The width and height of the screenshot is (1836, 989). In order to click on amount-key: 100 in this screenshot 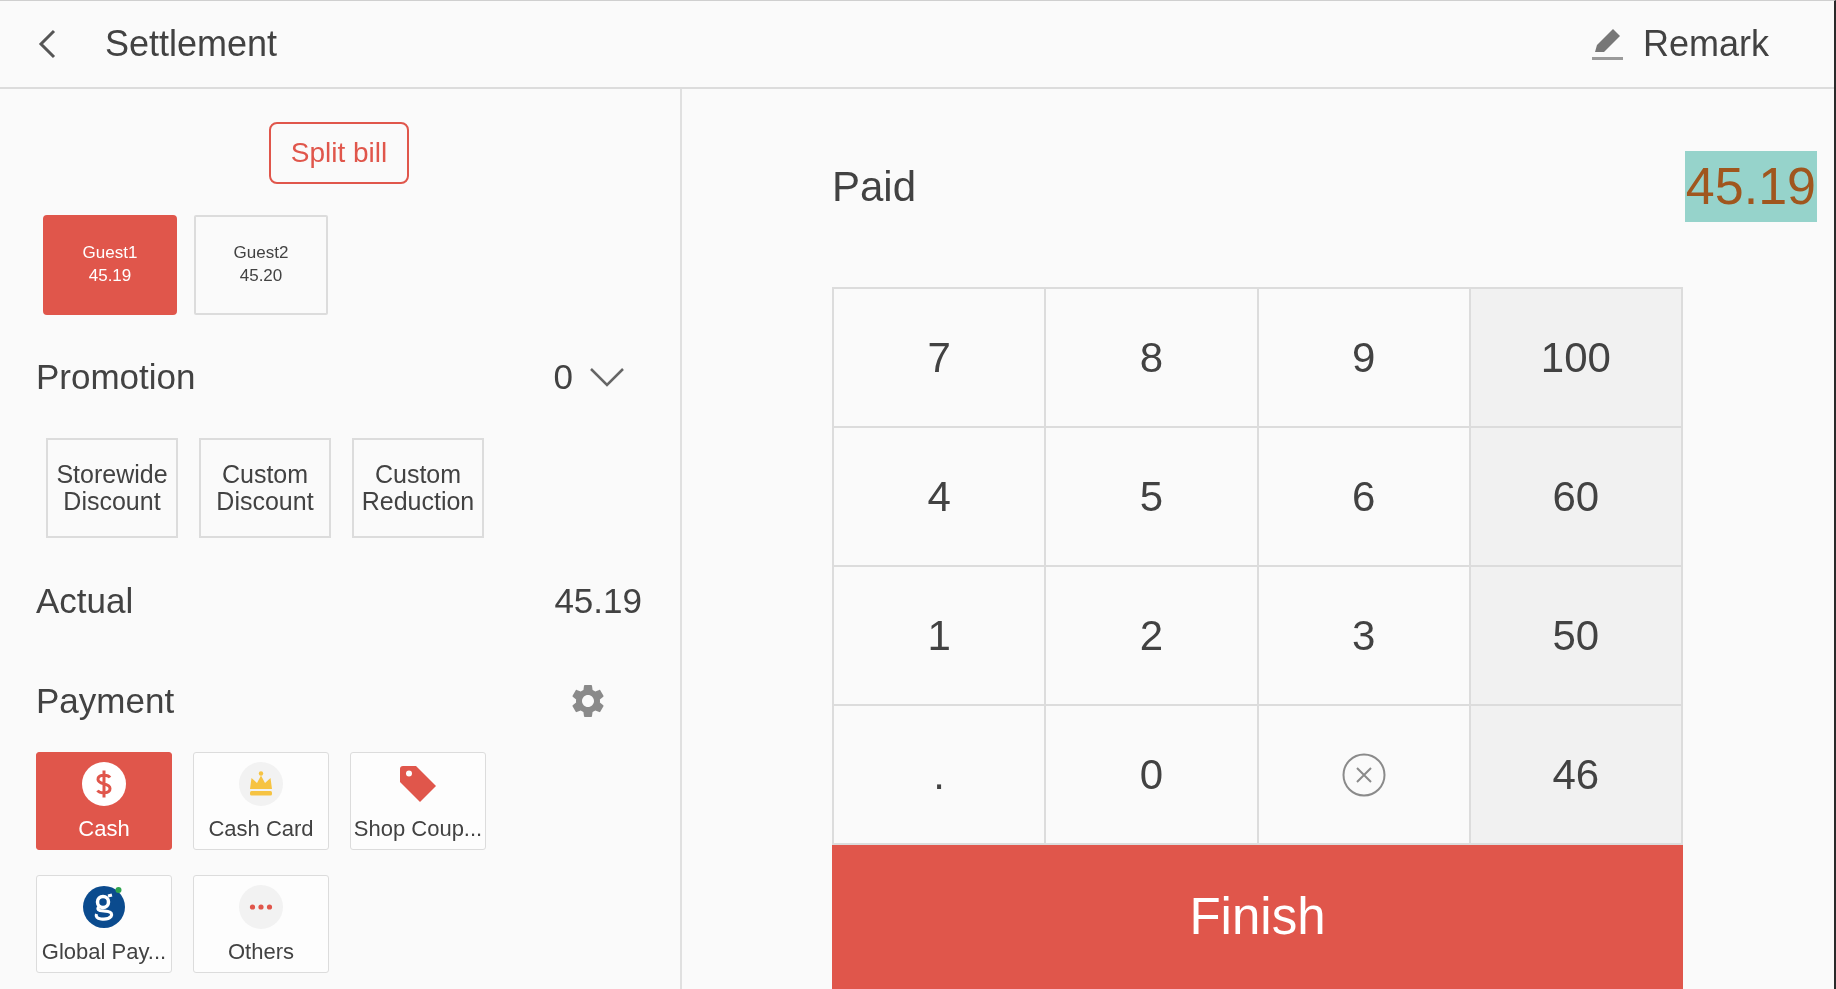, I will do `click(1576, 358)`.